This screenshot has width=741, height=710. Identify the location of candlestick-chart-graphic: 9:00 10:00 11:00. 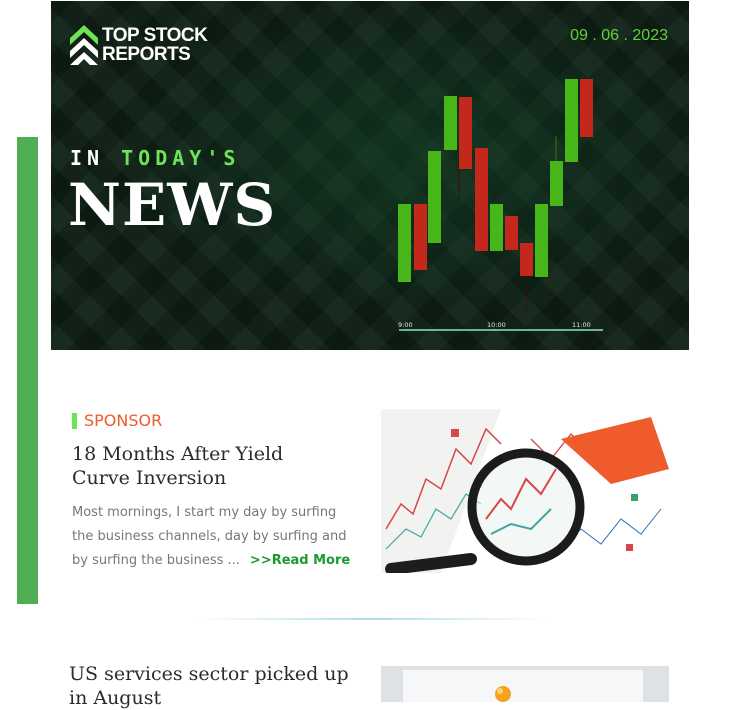
(500, 205).